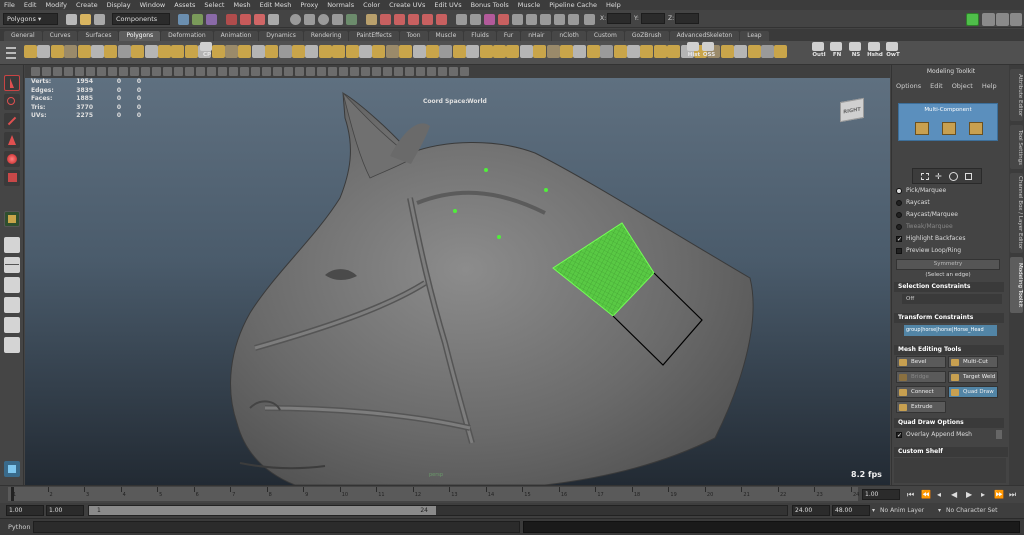 The width and height of the screenshot is (1024, 535). I want to click on current-time-marker, so click(12, 494).